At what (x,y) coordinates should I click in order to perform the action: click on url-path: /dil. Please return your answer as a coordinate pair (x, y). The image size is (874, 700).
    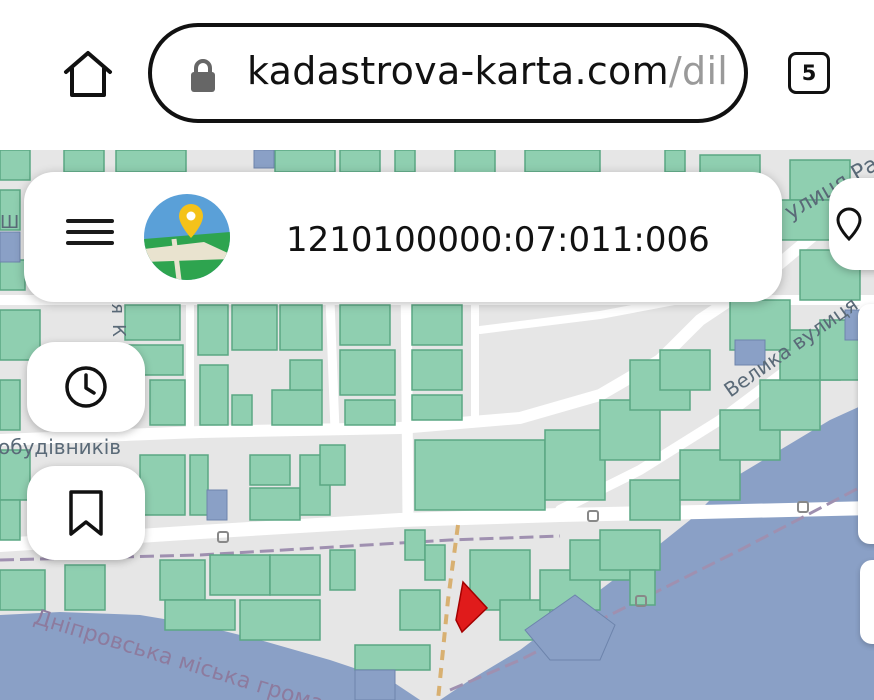
    Looking at the image, I should click on (698, 71).